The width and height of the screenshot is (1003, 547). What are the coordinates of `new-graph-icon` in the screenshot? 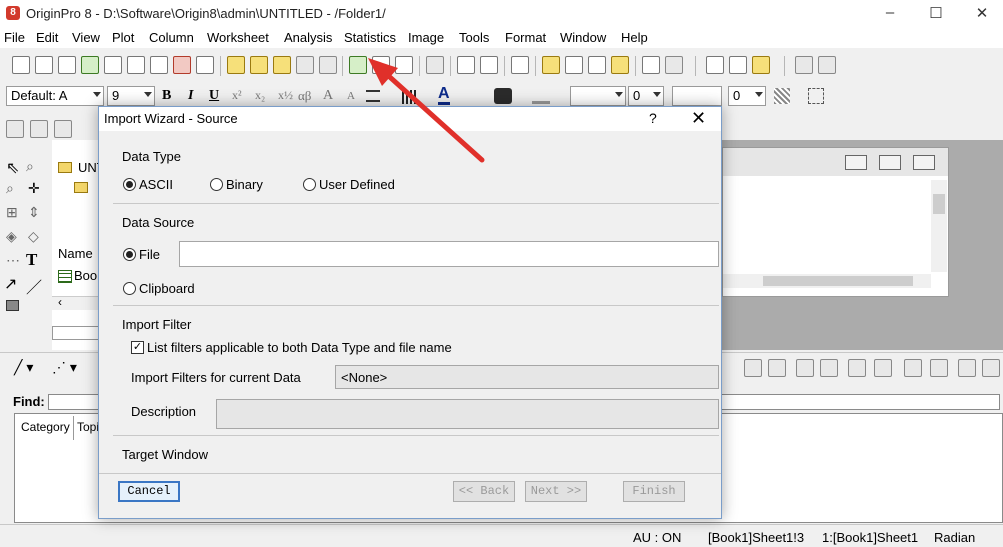 It's located at (113, 65).